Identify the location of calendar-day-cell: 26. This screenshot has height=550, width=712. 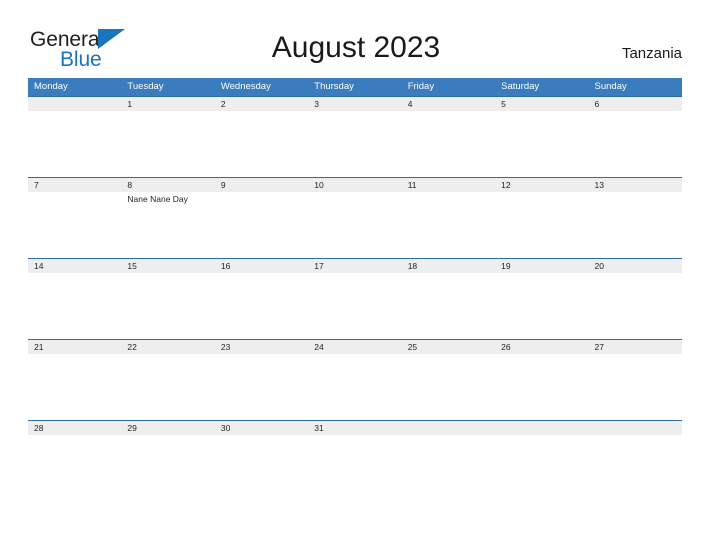
(542, 380).